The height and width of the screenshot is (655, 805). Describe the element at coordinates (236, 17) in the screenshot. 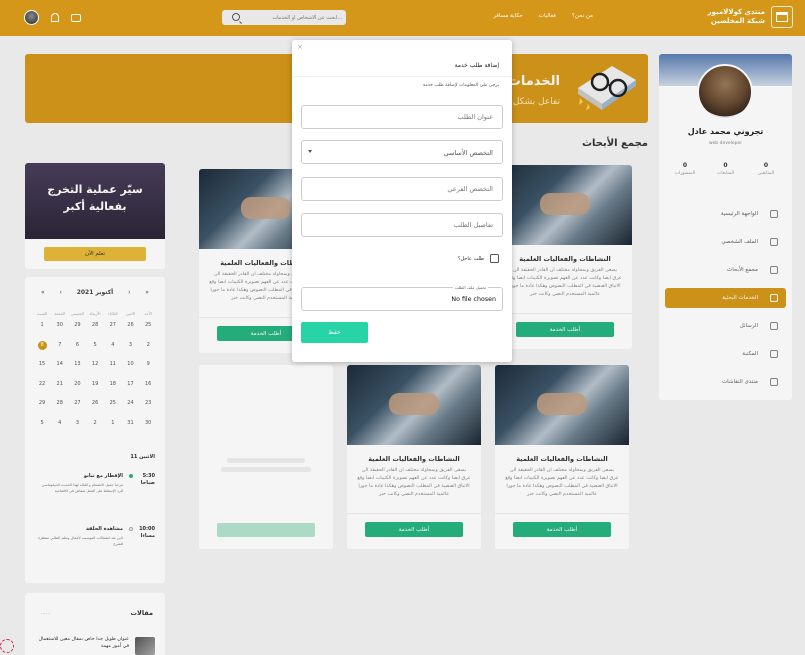

I see `search-icon` at that location.